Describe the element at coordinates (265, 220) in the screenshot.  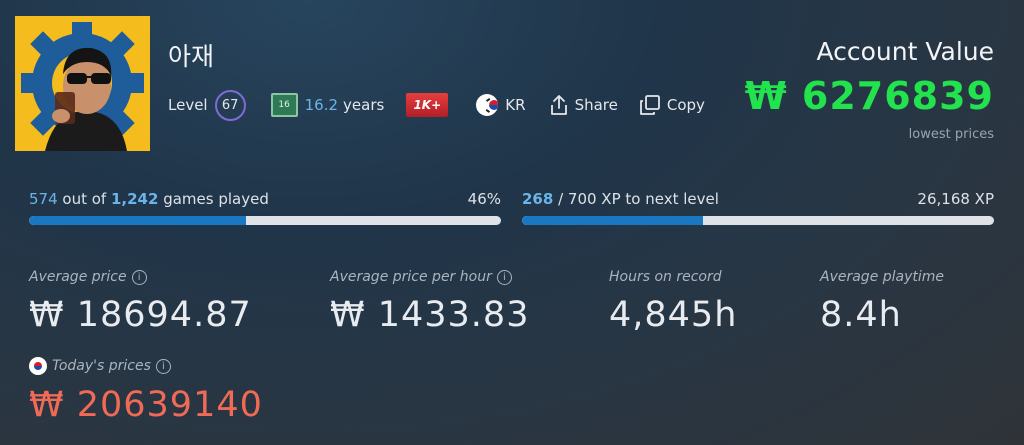
I see `games-progress-track` at that location.